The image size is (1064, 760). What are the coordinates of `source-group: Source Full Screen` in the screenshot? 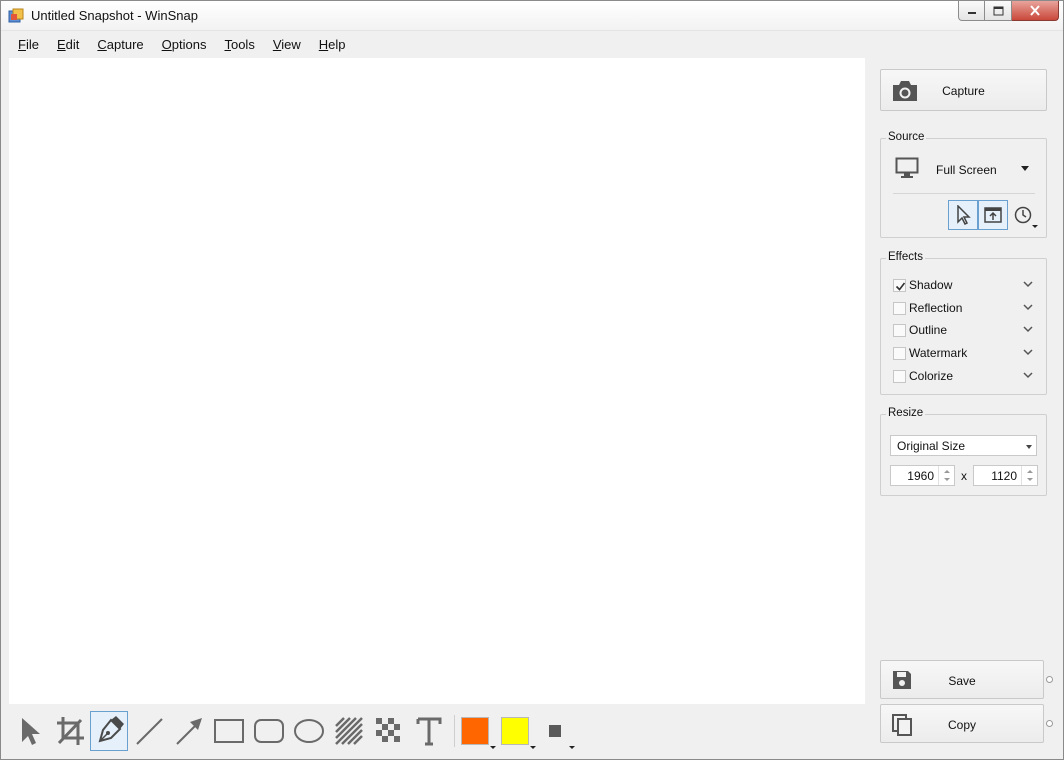 It's located at (963, 184).